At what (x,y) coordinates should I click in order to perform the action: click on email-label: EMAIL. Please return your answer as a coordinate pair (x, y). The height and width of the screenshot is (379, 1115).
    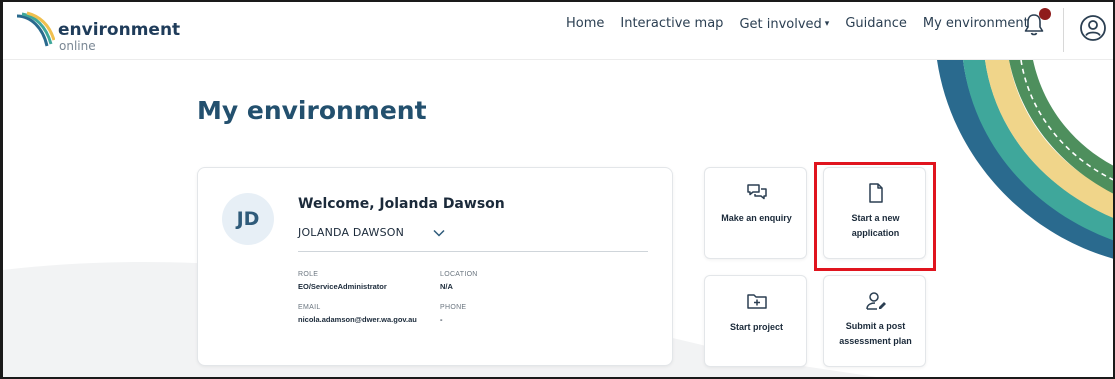
    Looking at the image, I should click on (309, 307).